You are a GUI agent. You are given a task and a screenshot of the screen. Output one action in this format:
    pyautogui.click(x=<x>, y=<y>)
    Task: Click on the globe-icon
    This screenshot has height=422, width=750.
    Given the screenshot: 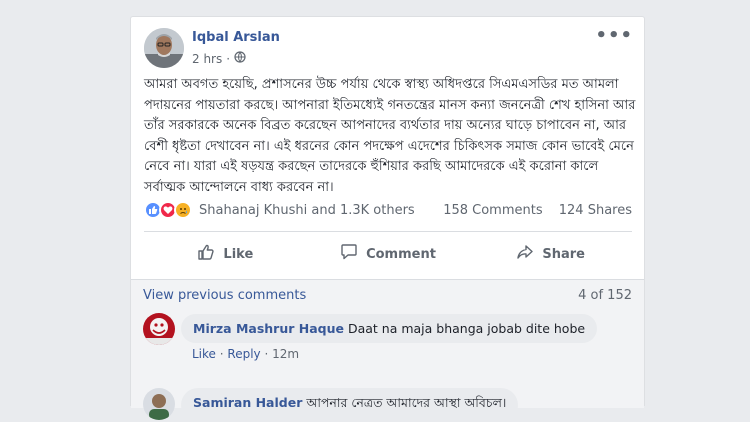 What is the action you would take?
    pyautogui.click(x=240, y=58)
    